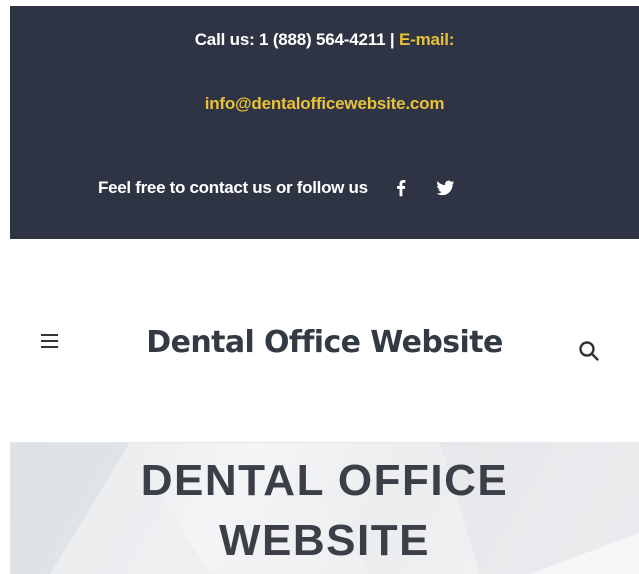 This screenshot has width=639, height=574. What do you see at coordinates (589, 351) in the screenshot?
I see `search-icon` at bounding box center [589, 351].